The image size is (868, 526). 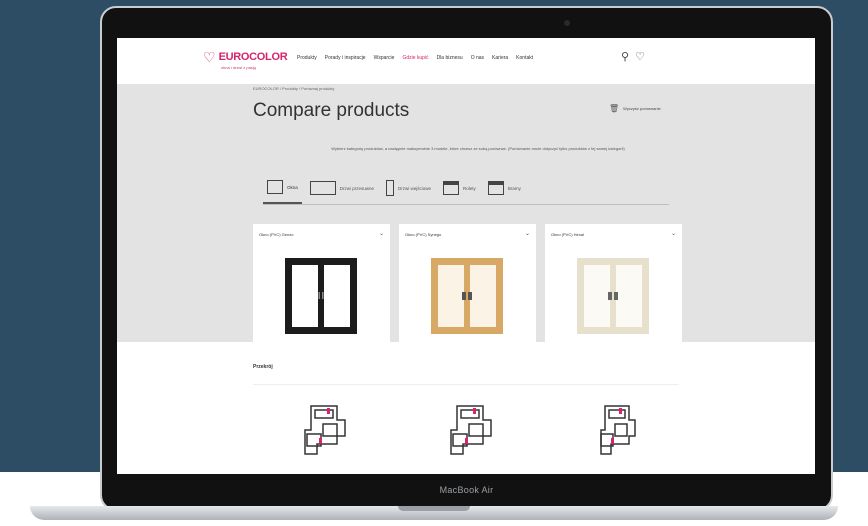 I want to click on logo-text: EUROCOLOR, so click(x=253, y=57).